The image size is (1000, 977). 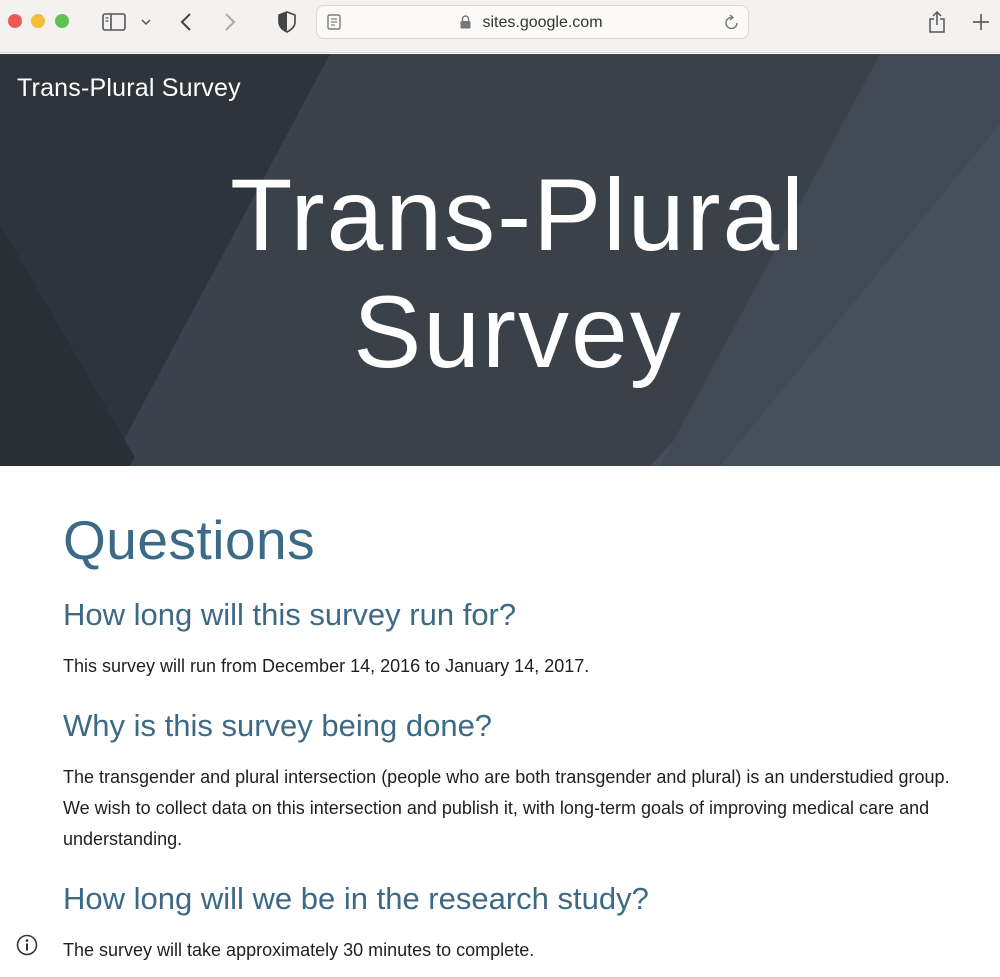 What do you see at coordinates (189, 540) in the screenshot?
I see `page-heading: Questions` at bounding box center [189, 540].